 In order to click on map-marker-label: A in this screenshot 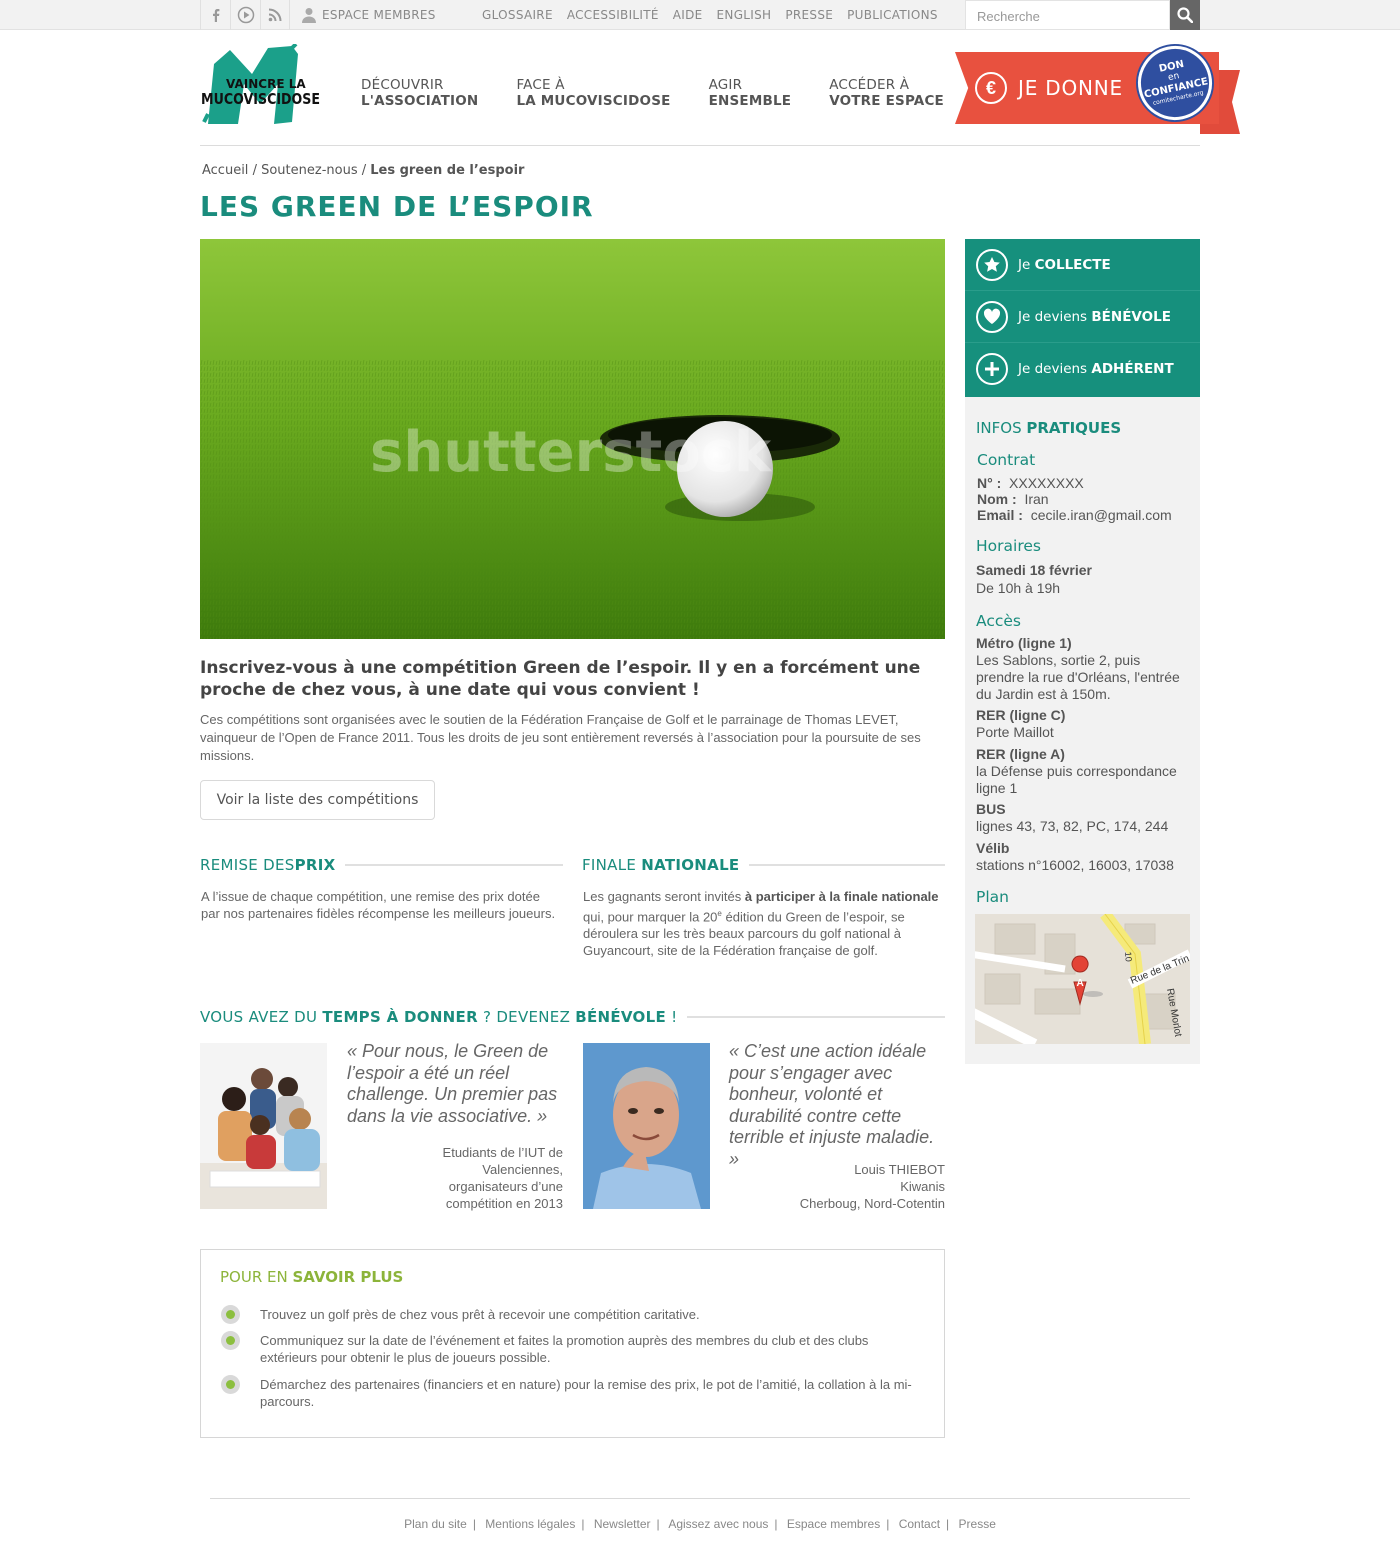, I will do `click(1080, 983)`.